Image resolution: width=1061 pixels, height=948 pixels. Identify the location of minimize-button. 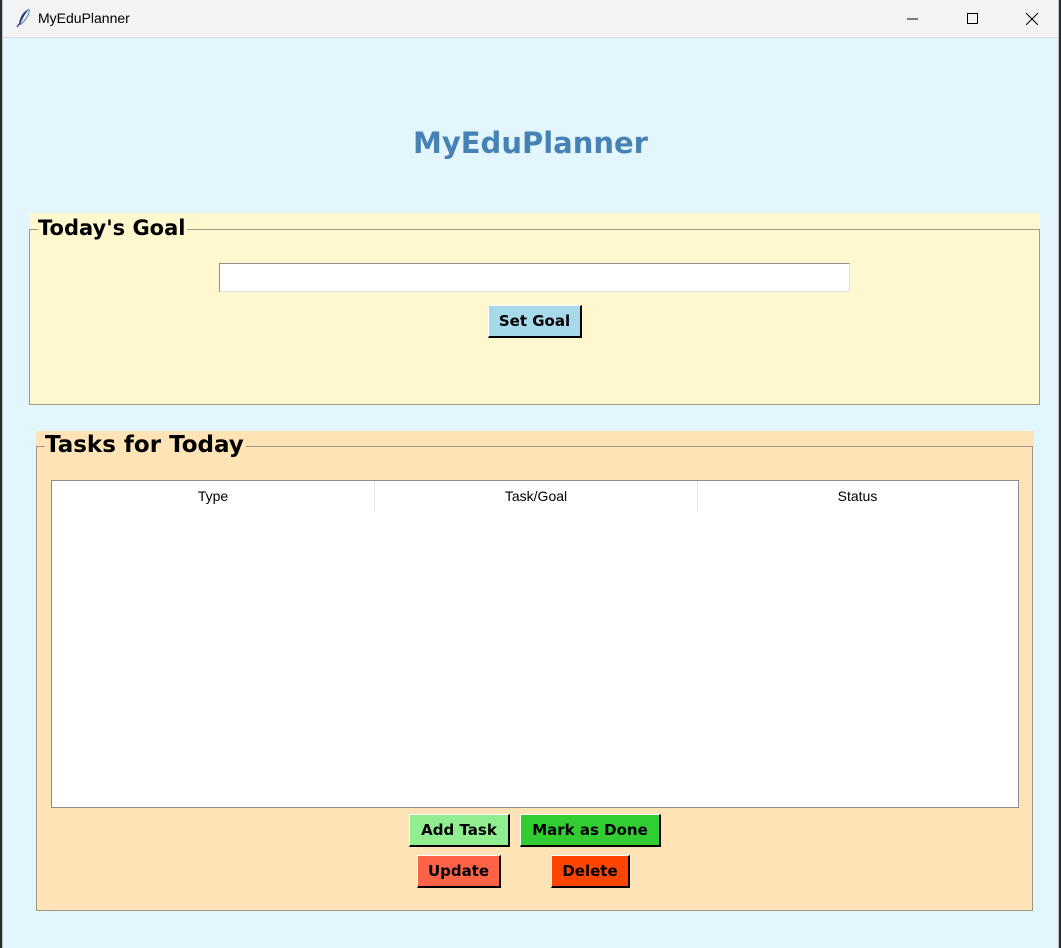
(913, 19).